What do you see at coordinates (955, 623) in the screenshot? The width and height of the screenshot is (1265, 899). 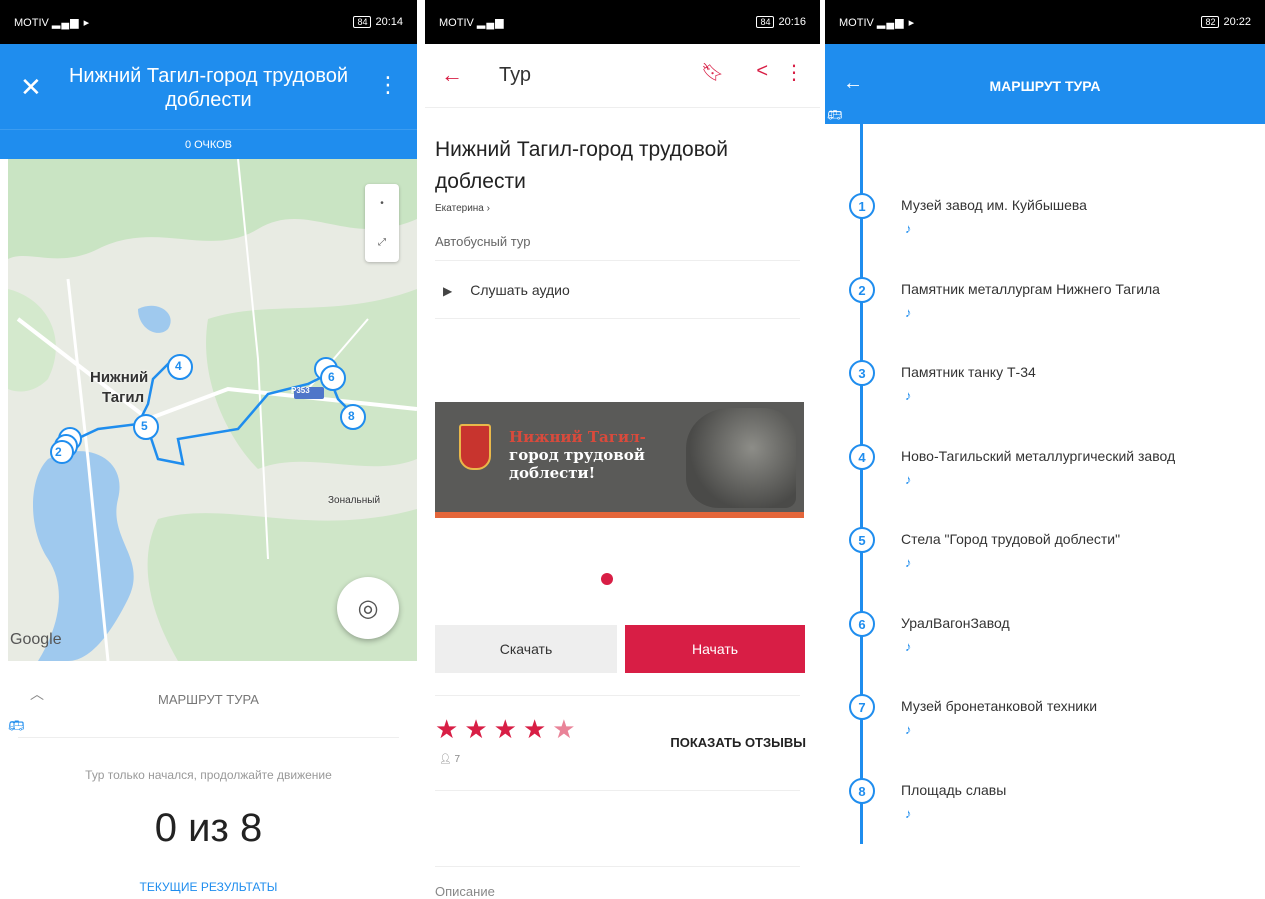 I see `stop-name: УралВагонЗавод` at bounding box center [955, 623].